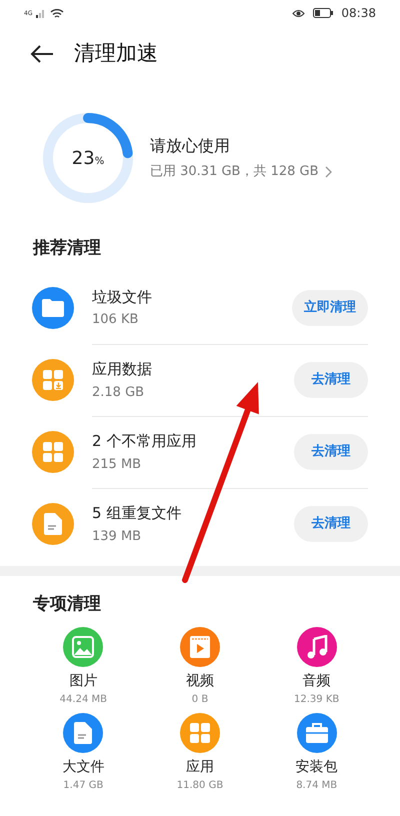  What do you see at coordinates (53, 379) in the screenshot?
I see `grid-download-icon` at bounding box center [53, 379].